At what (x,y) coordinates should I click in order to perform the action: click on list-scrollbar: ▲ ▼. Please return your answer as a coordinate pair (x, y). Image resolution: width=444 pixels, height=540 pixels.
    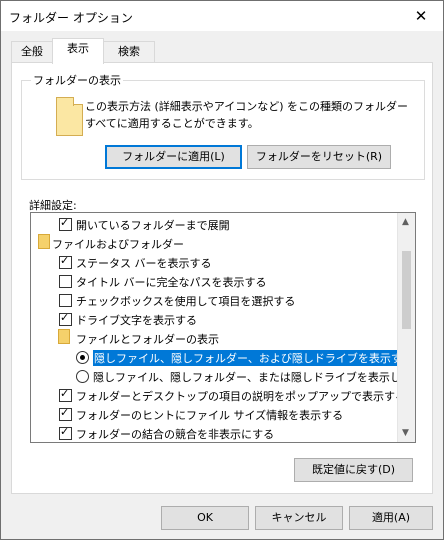
    Looking at the image, I should click on (406, 327).